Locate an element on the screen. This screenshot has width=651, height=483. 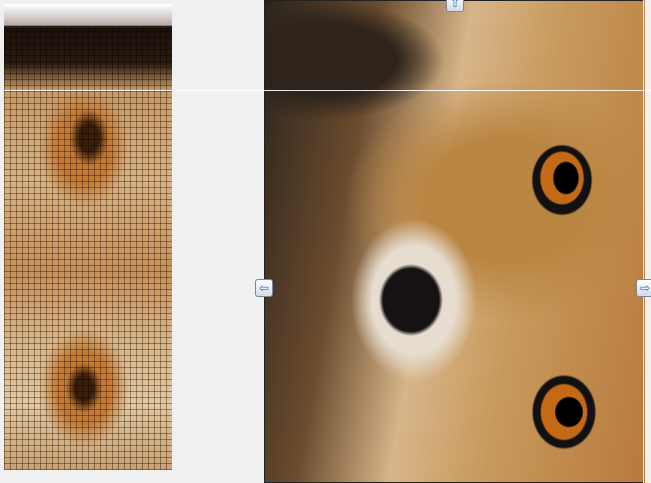
arrow-right-icon: ⇨ is located at coordinates (645, 288).